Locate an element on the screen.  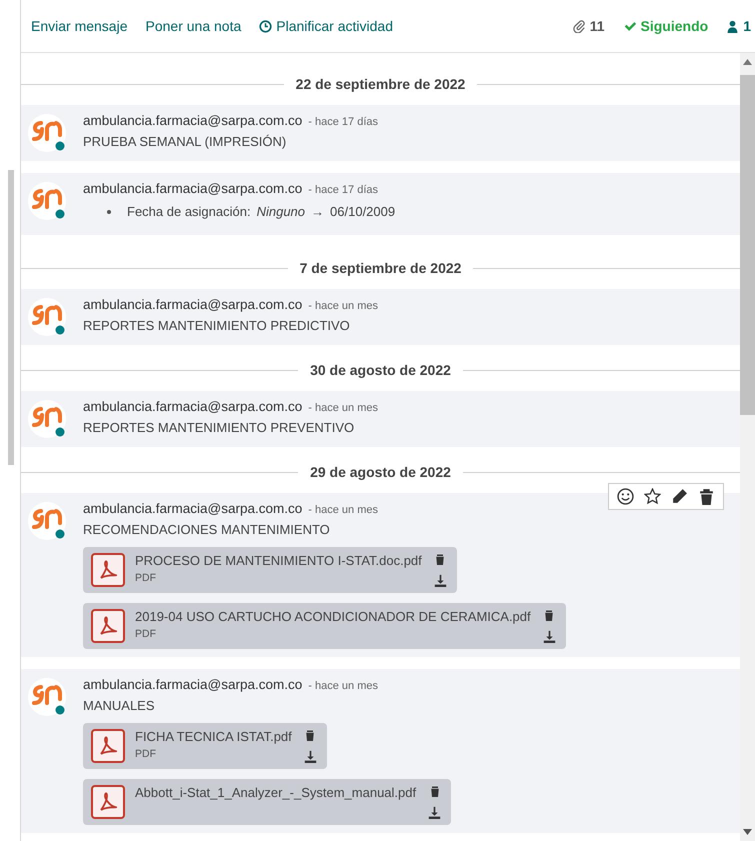
new-value: 06/10/2009 is located at coordinates (363, 211).